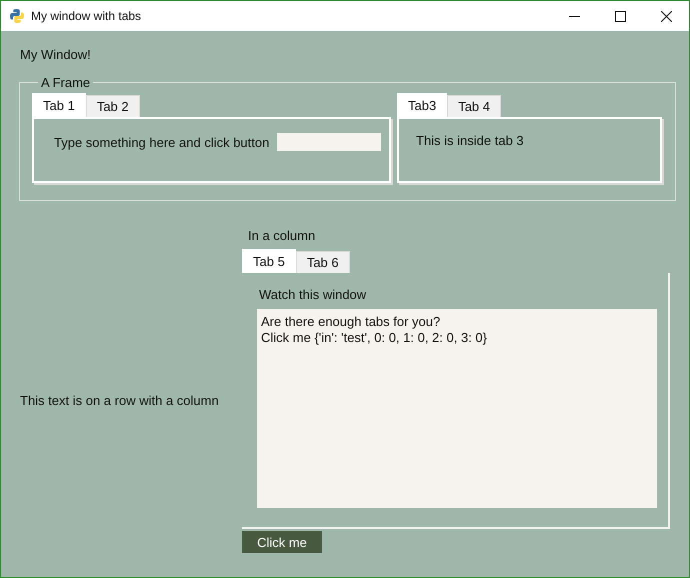 The height and width of the screenshot is (578, 690). I want to click on tab: Tab 4, so click(474, 106).